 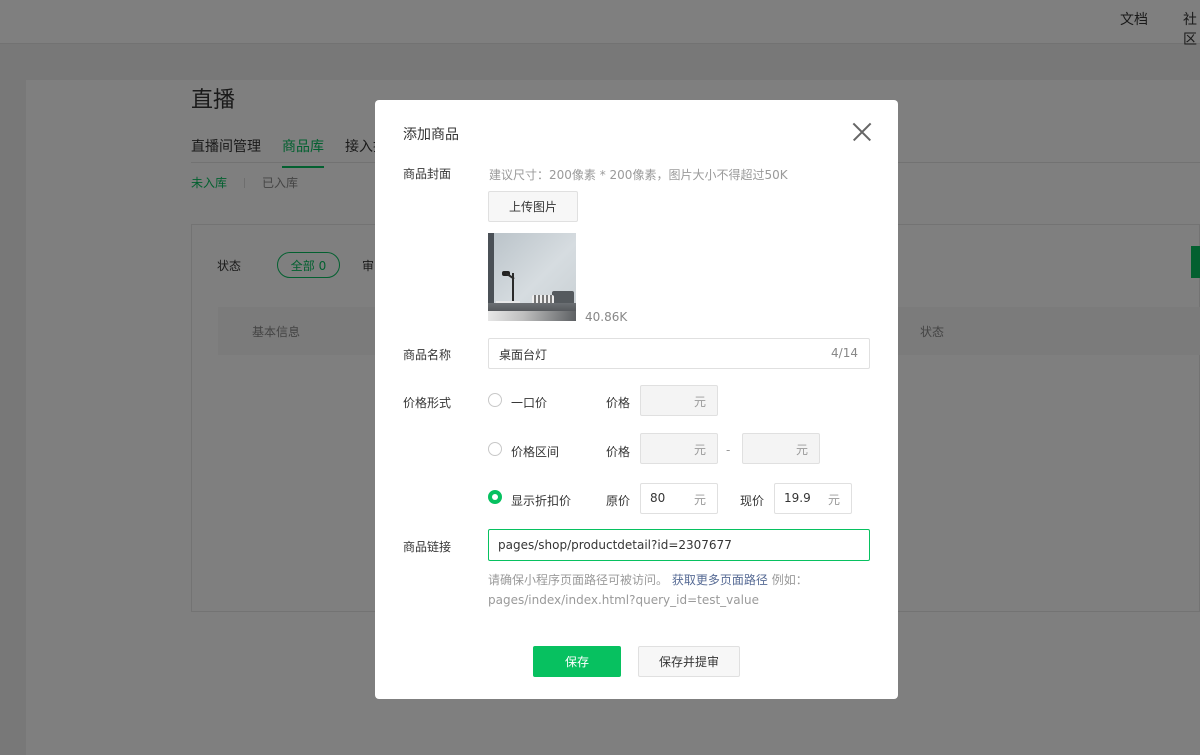 What do you see at coordinates (679, 498) in the screenshot?
I see `original-price-input: 80 元` at bounding box center [679, 498].